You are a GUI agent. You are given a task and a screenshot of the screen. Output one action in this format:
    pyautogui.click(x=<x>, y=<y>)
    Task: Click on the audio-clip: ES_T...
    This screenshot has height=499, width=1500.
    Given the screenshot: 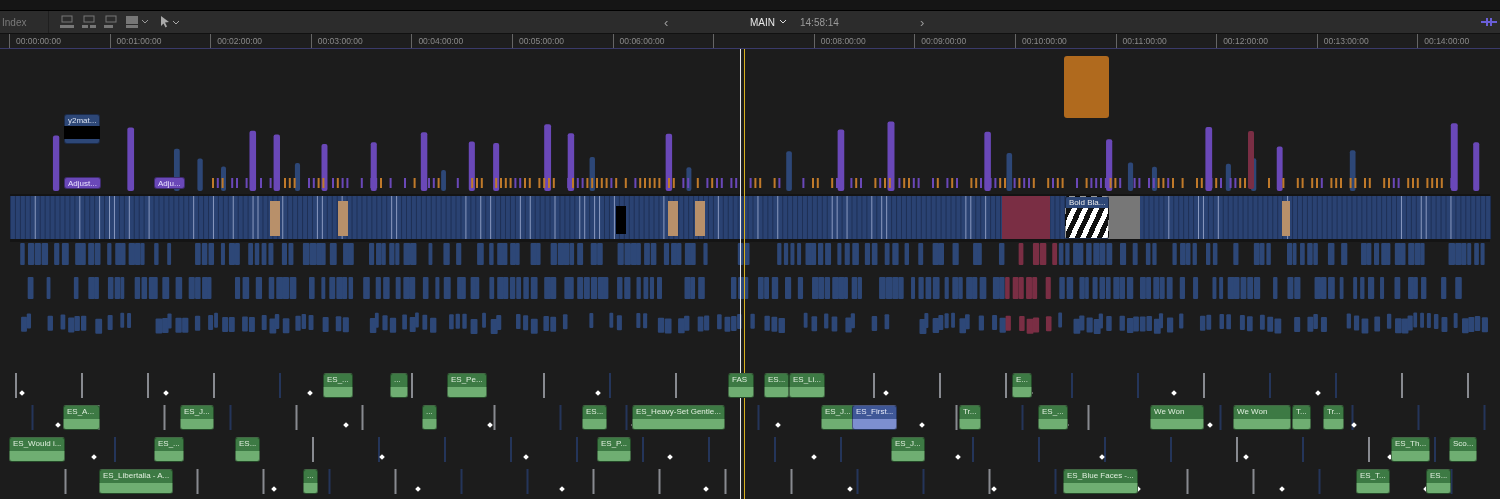 What is the action you would take?
    pyautogui.click(x=1373, y=481)
    